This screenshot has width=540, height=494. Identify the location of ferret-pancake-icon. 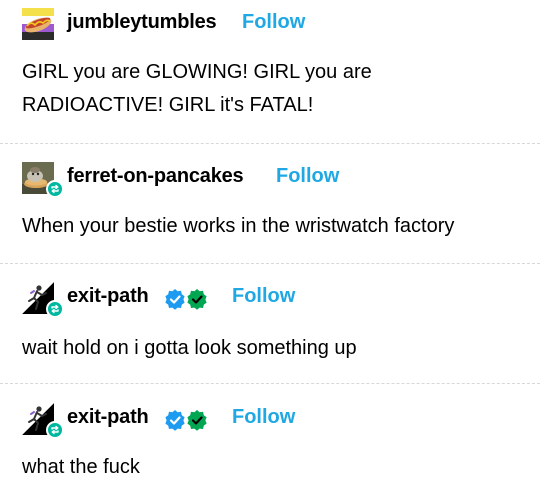
(43, 180).